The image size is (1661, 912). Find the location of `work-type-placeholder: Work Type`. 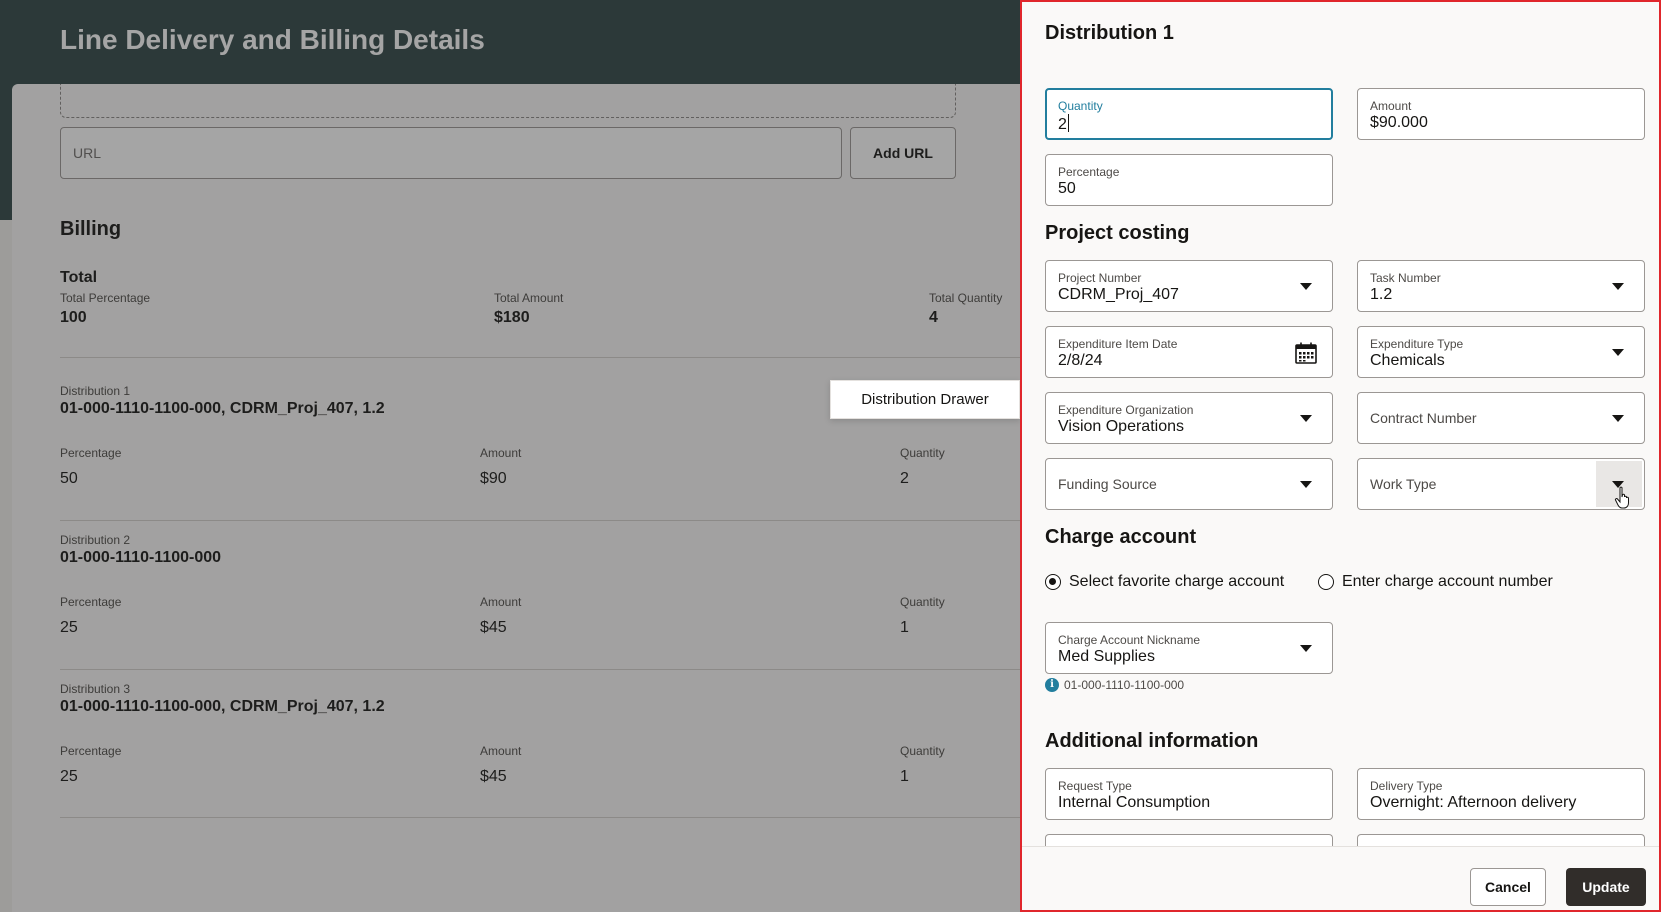

work-type-placeholder: Work Type is located at coordinates (1403, 484).